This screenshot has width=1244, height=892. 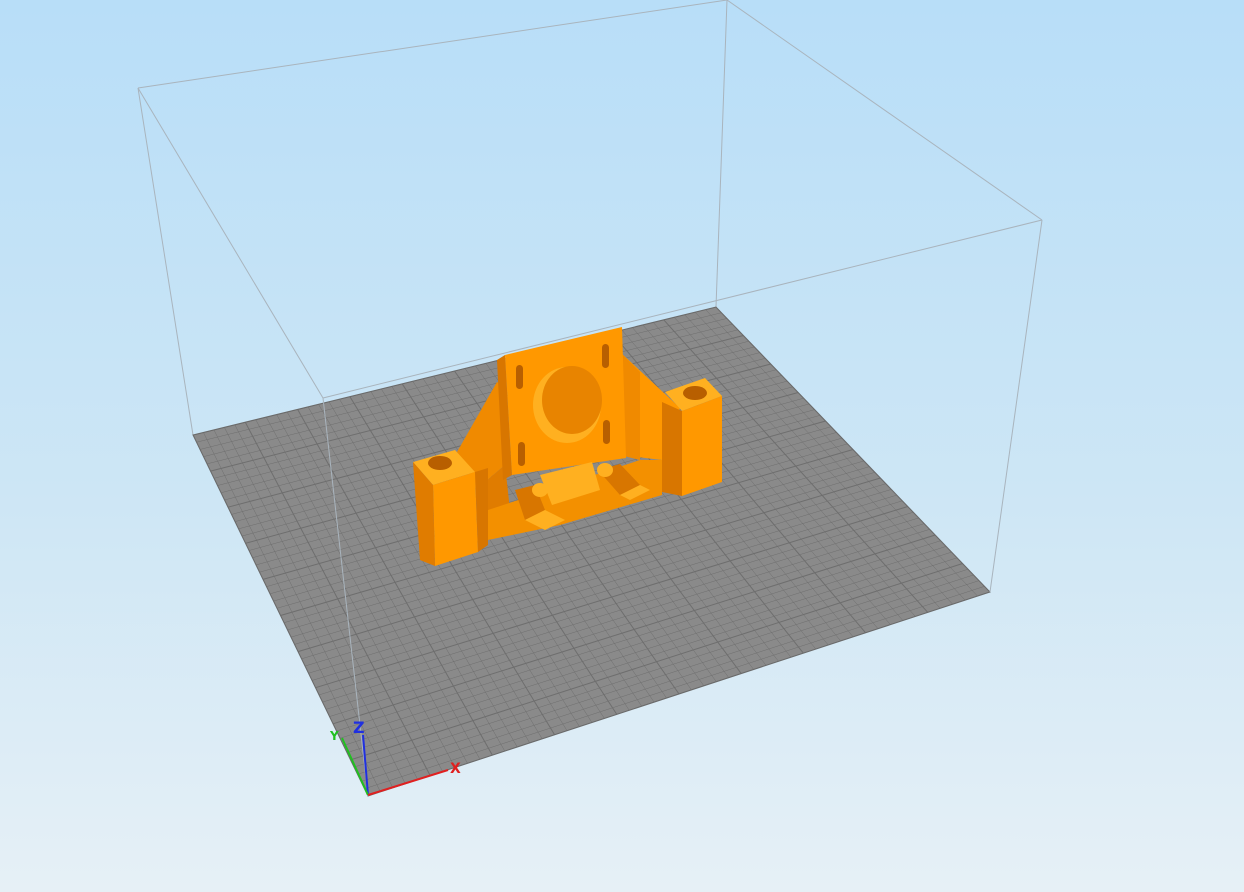 What do you see at coordinates (359, 727) in the screenshot?
I see `axis-z-label: Z` at bounding box center [359, 727].